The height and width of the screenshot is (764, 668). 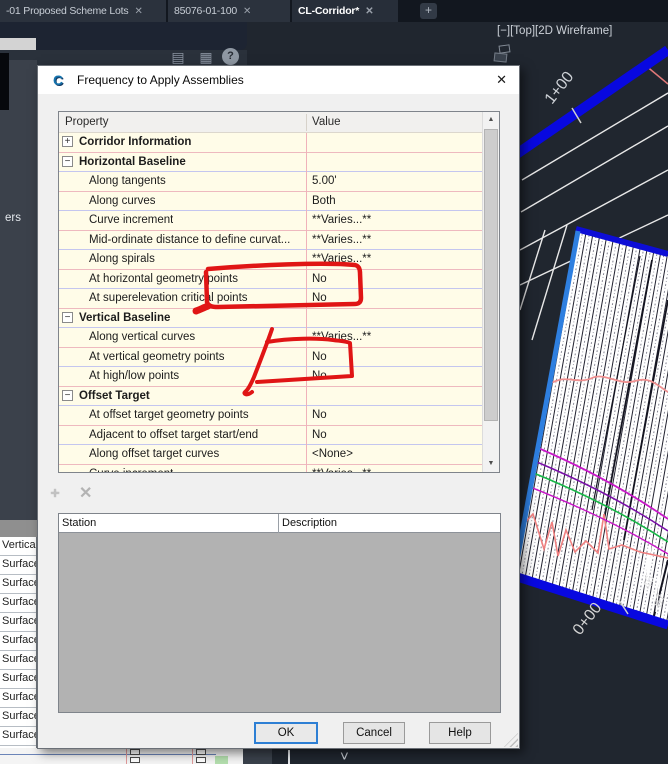 What do you see at coordinates (270, 377) in the screenshot?
I see `grid-row-high-low-points: At high/low points No` at bounding box center [270, 377].